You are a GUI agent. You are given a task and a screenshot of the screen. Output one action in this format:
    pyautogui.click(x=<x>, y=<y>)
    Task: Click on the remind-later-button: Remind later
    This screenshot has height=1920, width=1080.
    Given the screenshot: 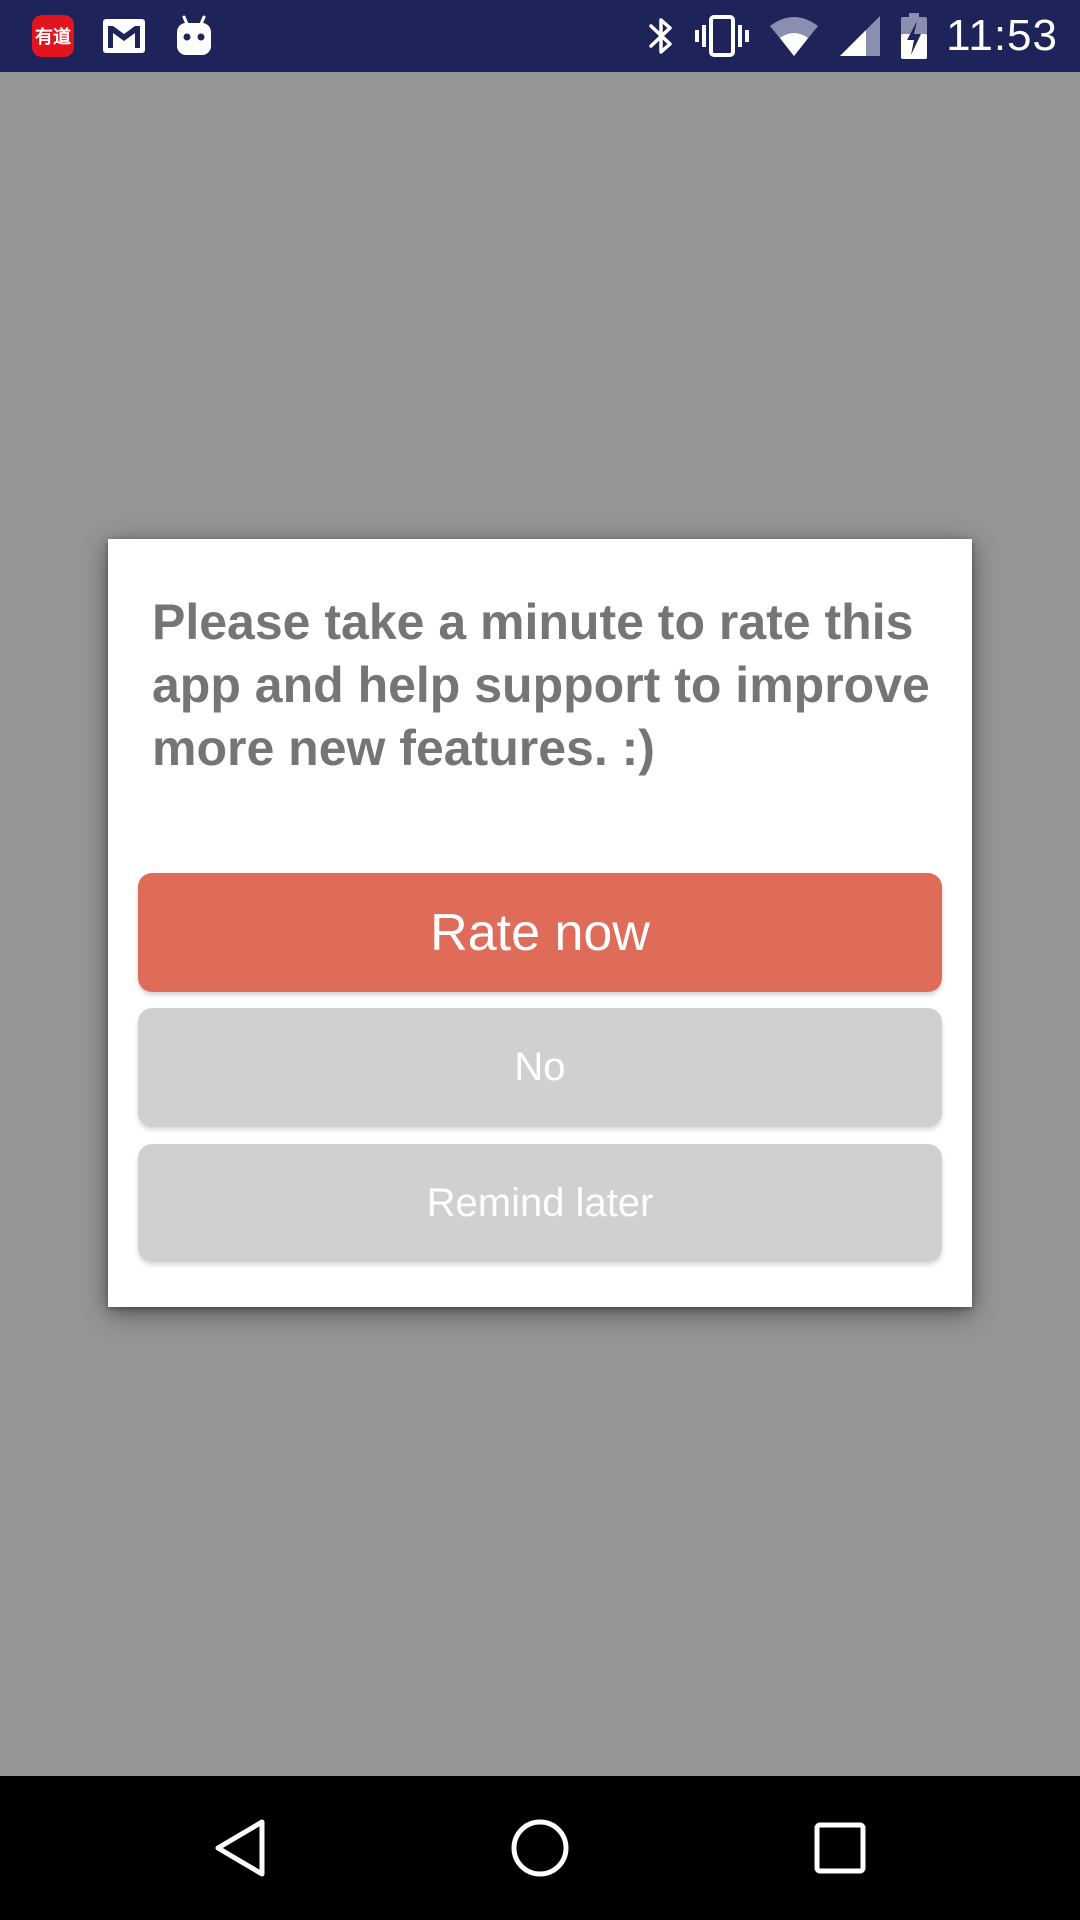 What is the action you would take?
    pyautogui.click(x=540, y=1203)
    